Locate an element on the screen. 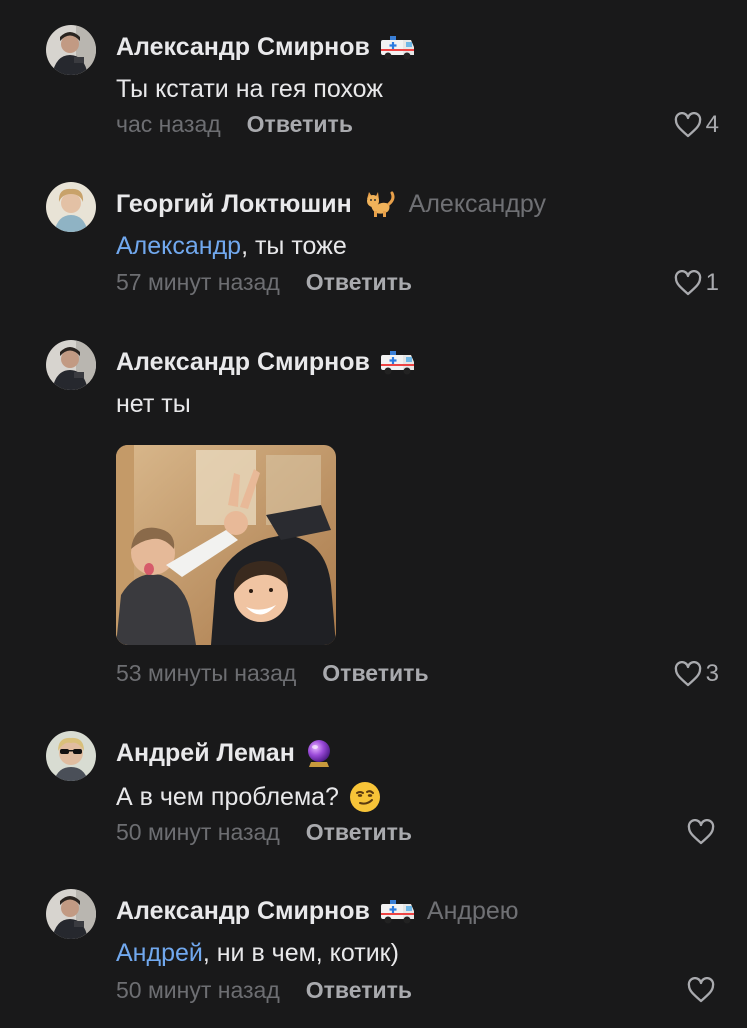 The height and width of the screenshot is (1028, 747). author-name: Георгий Локтюшин is located at coordinates (234, 204).